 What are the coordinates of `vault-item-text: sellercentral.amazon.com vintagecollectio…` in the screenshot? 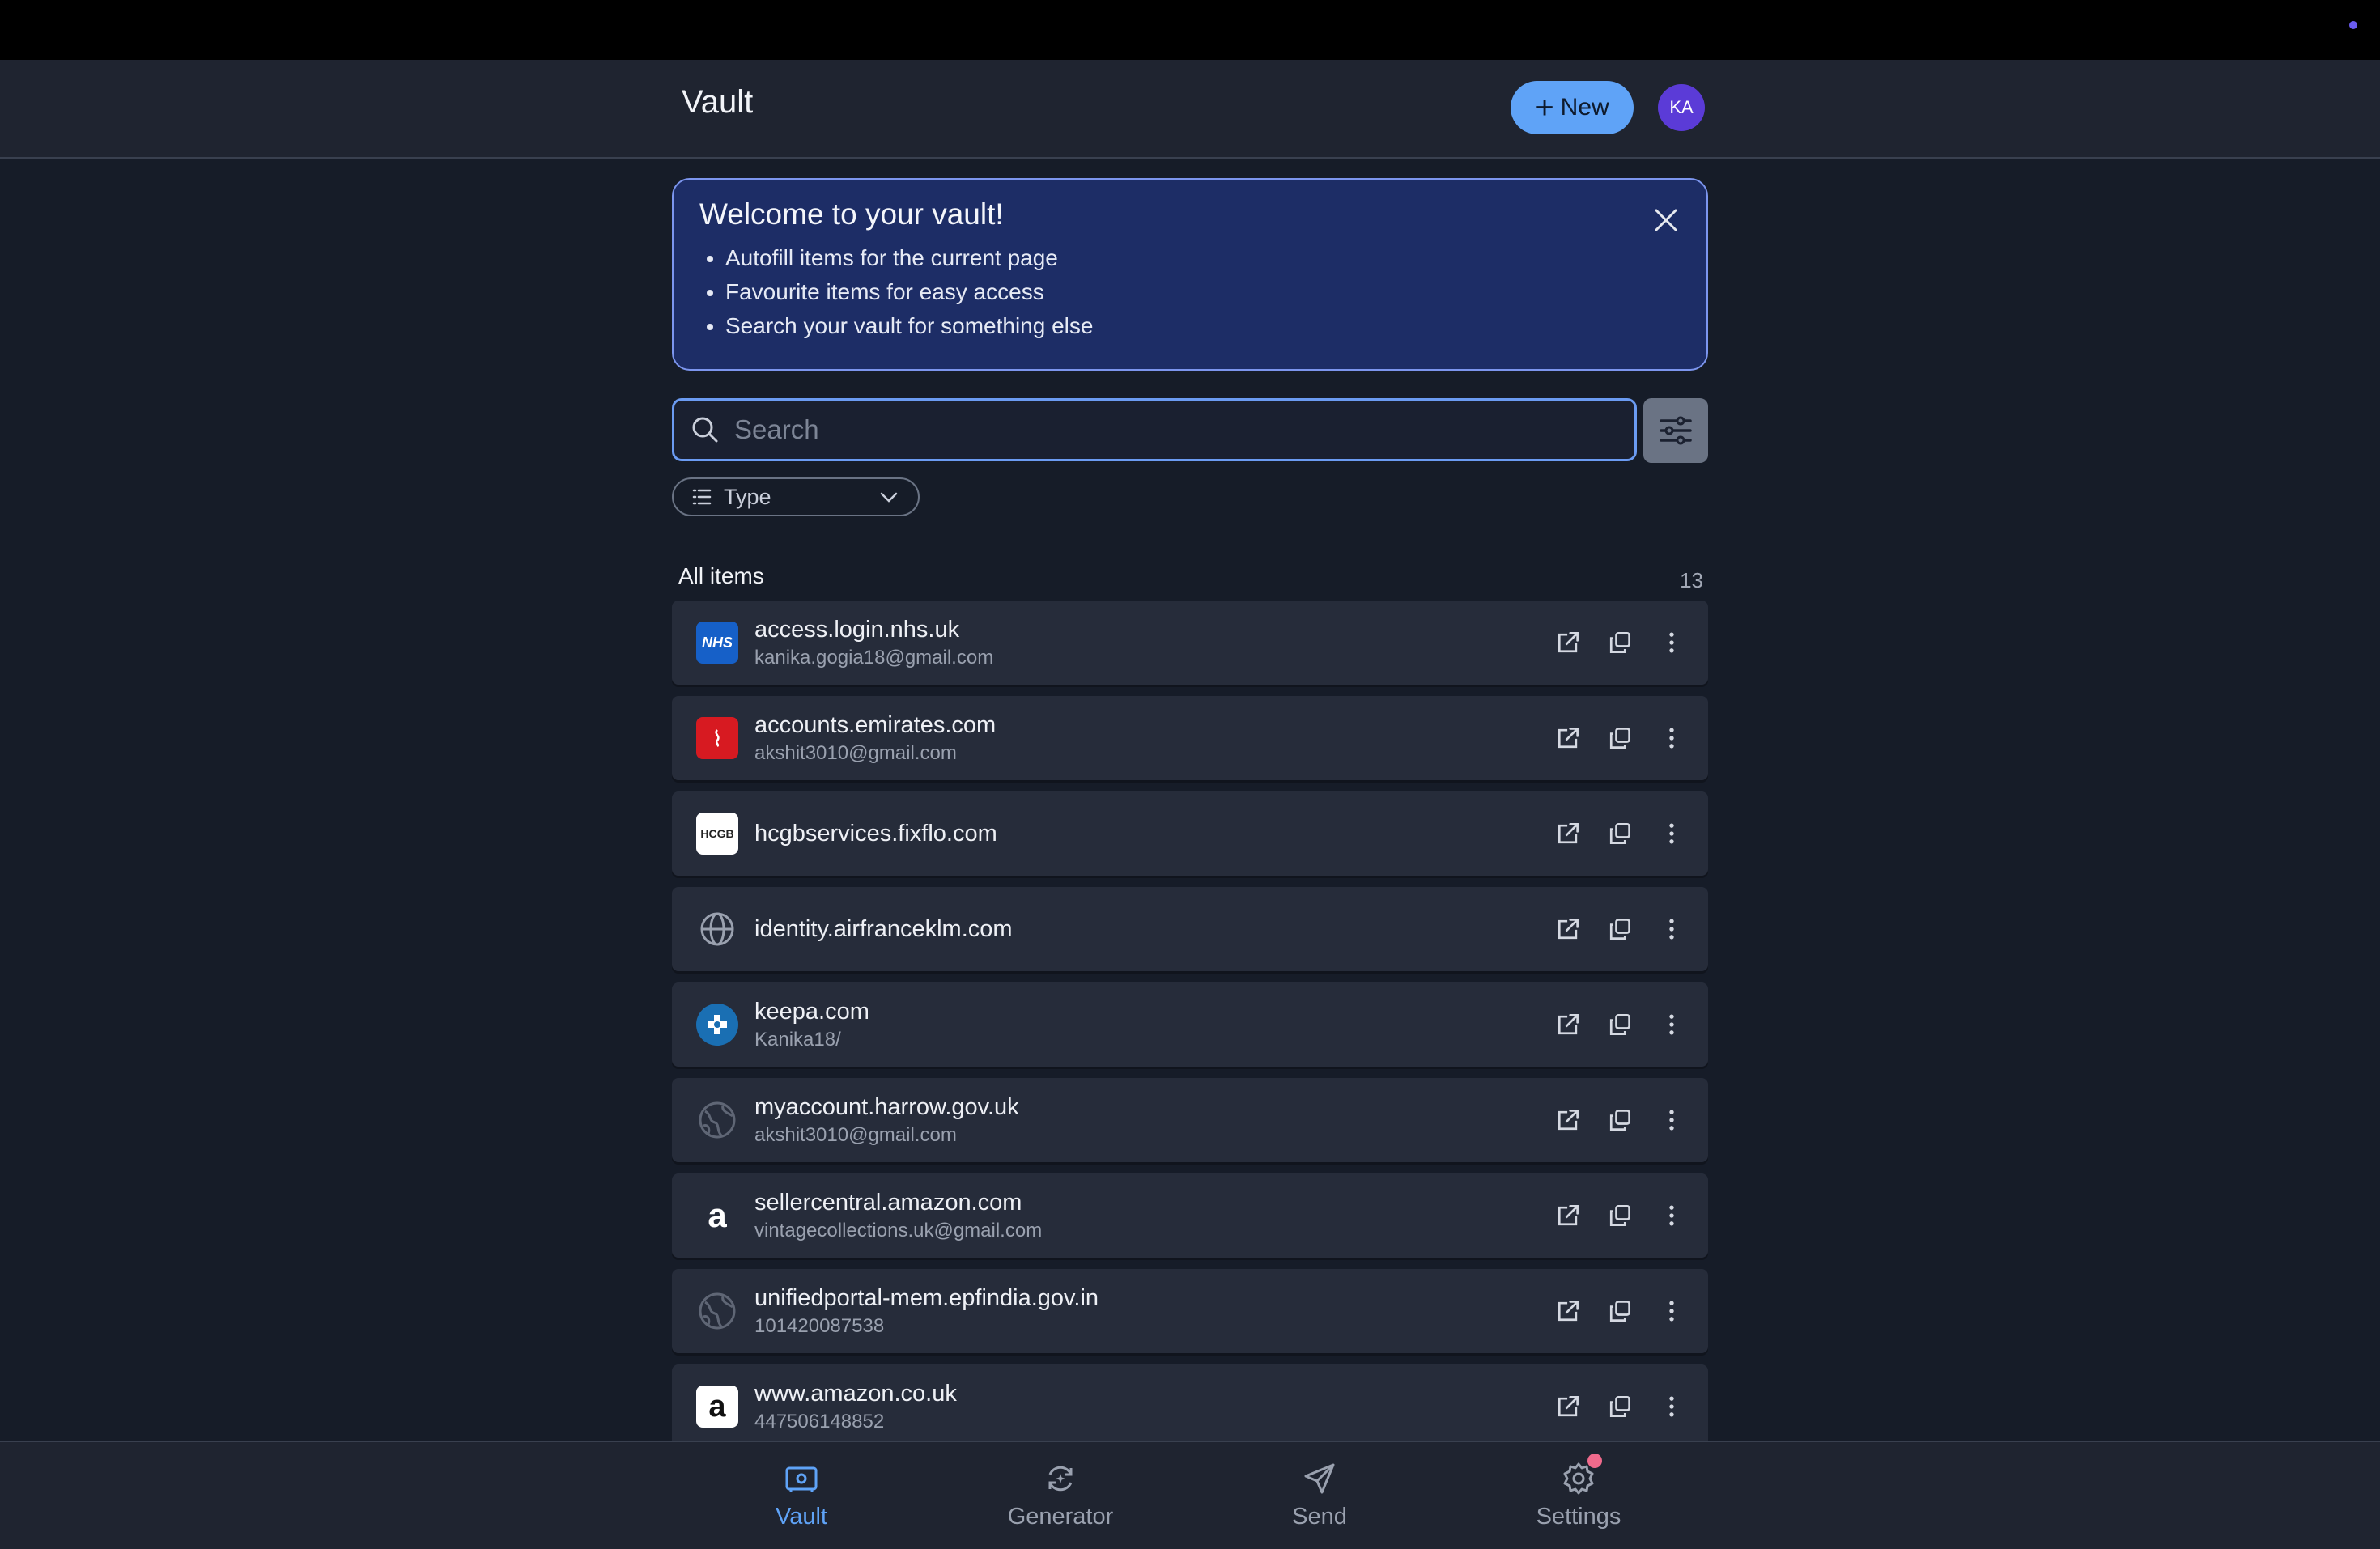 It's located at (898, 1215).